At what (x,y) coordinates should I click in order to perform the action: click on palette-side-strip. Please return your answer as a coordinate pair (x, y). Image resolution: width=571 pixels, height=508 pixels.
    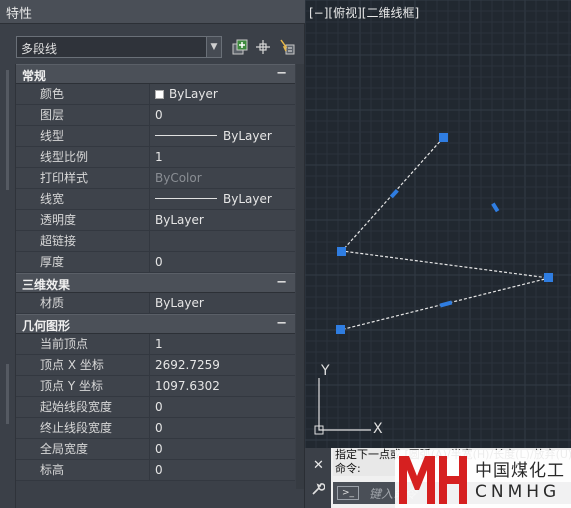
    Looking at the image, I should click on (8, 286).